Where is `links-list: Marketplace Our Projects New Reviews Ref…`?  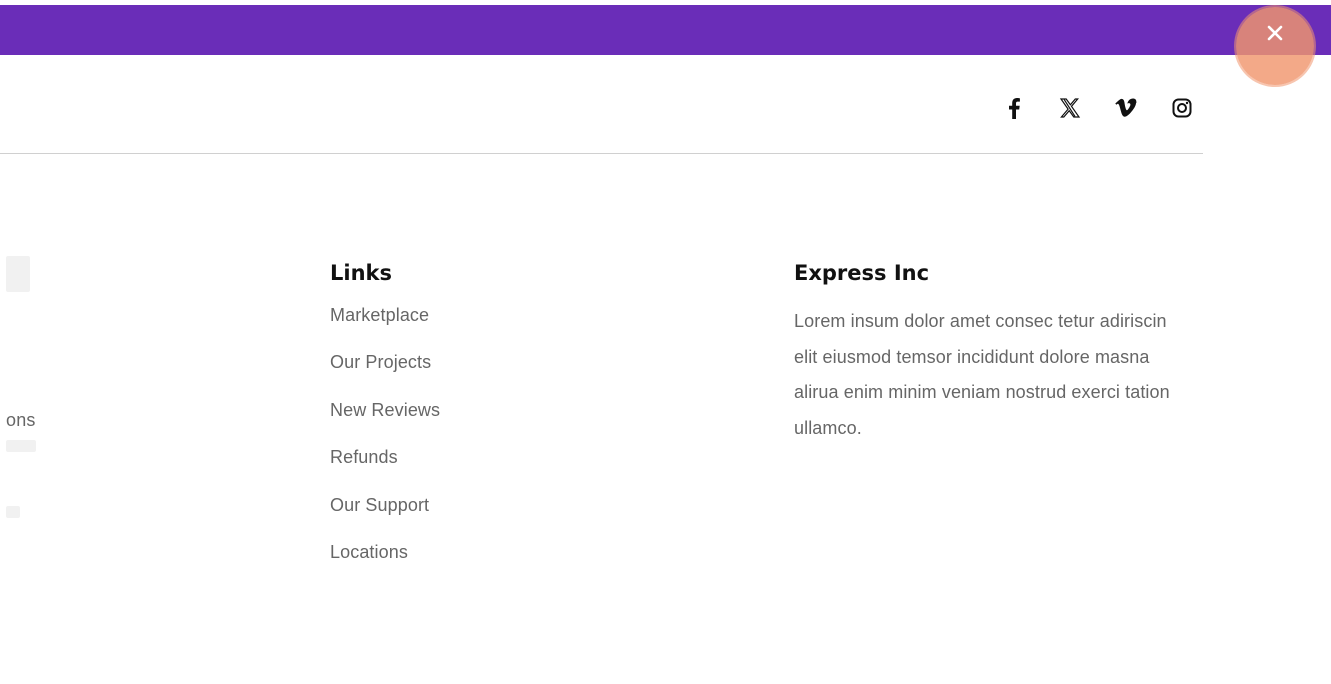
links-list: Marketplace Our Projects New Reviews Ref… is located at coordinates (385, 448).